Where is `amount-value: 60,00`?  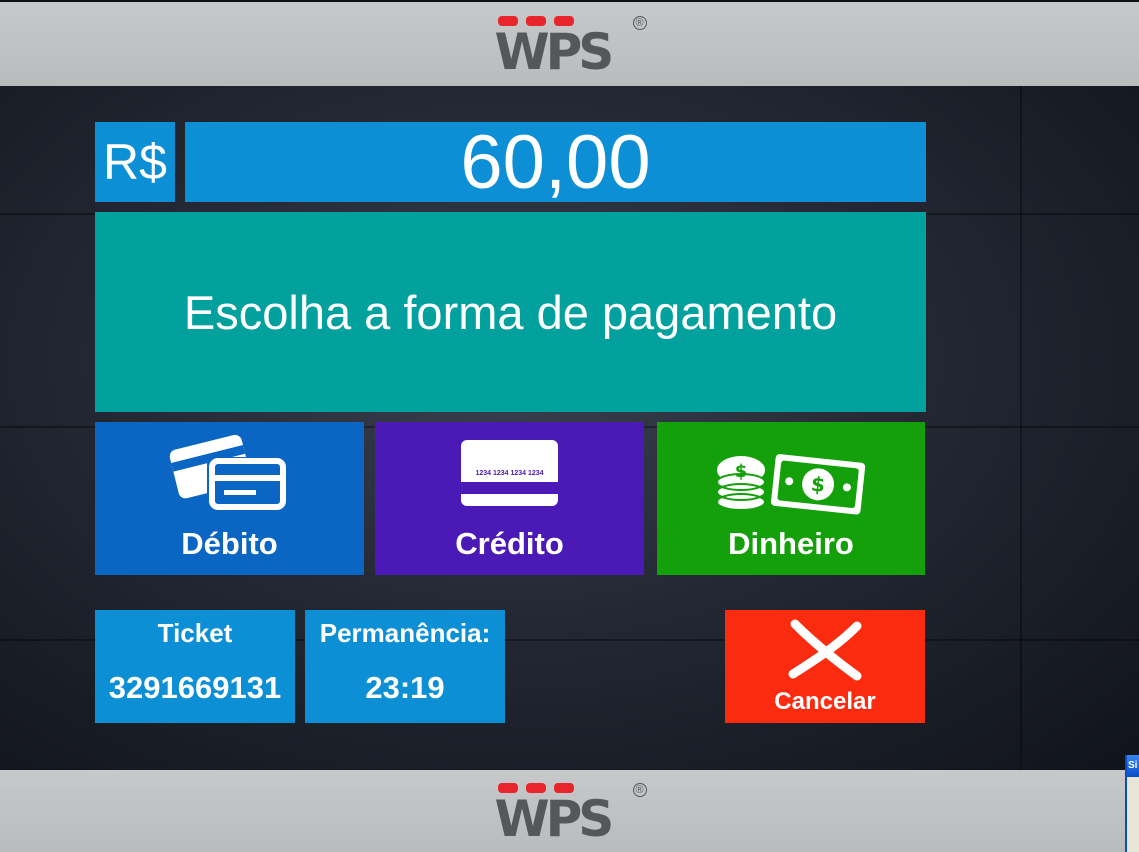
amount-value: 60,00 is located at coordinates (555, 162).